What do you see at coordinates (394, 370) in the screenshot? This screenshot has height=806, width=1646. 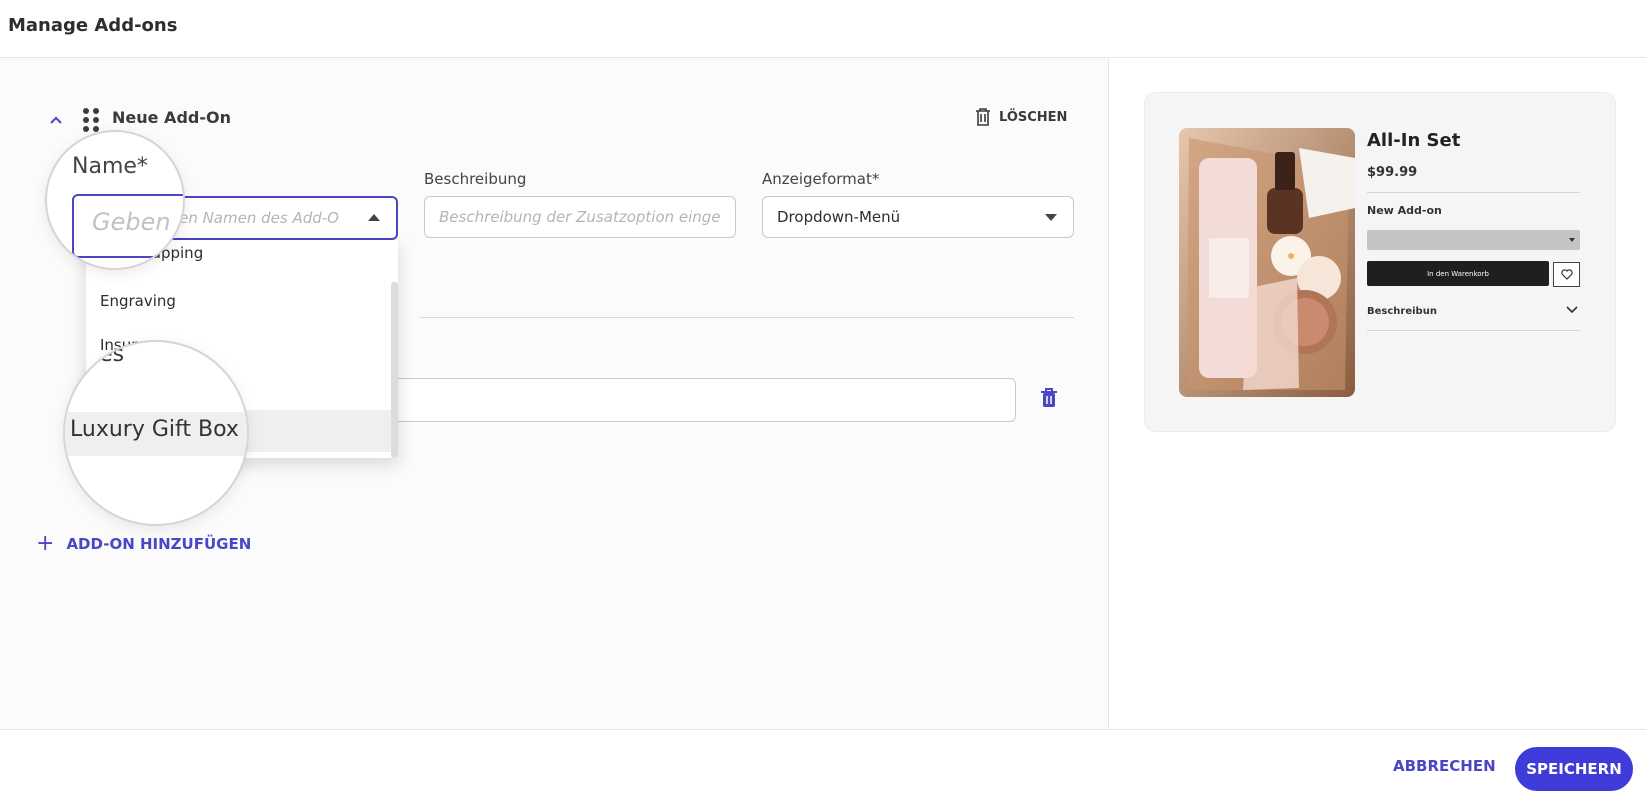 I see `dropdown-scrollbar` at bounding box center [394, 370].